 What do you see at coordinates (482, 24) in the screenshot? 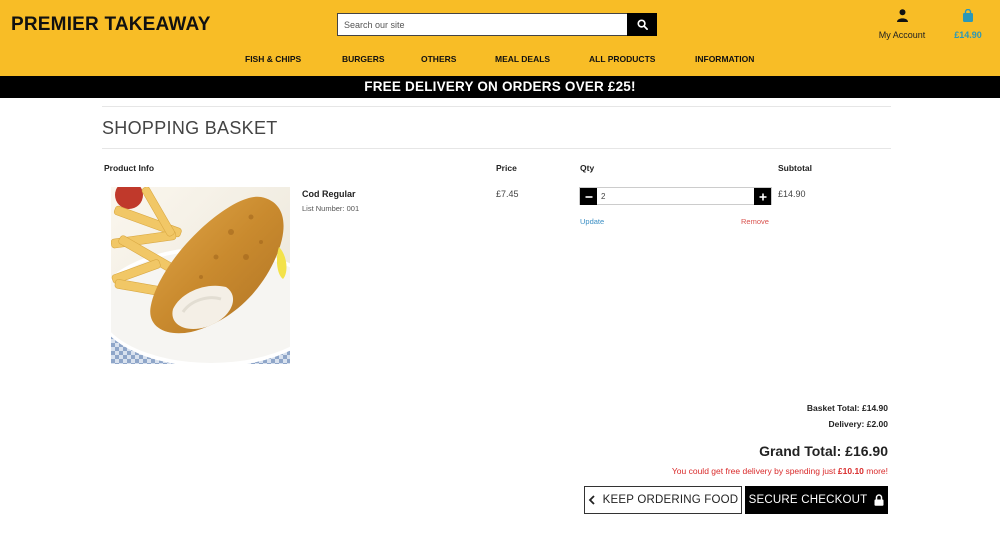
I see `search-input` at bounding box center [482, 24].